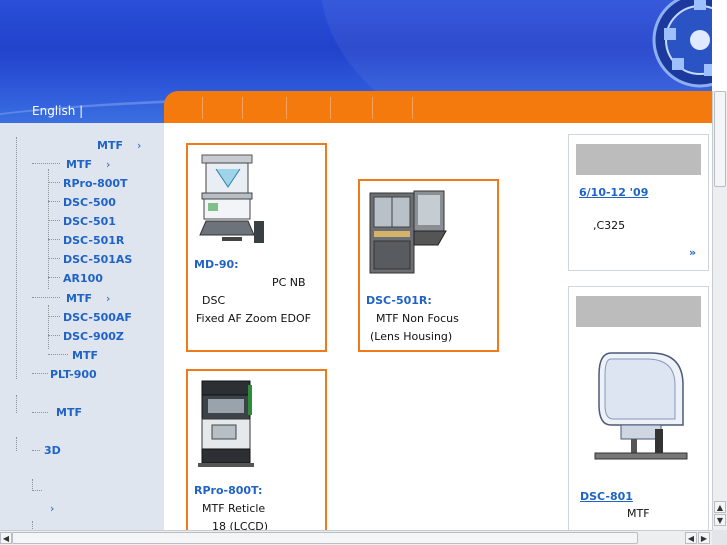  Describe the element at coordinates (289, 282) in the screenshot. I see `product-desc-line: PC NB` at that location.